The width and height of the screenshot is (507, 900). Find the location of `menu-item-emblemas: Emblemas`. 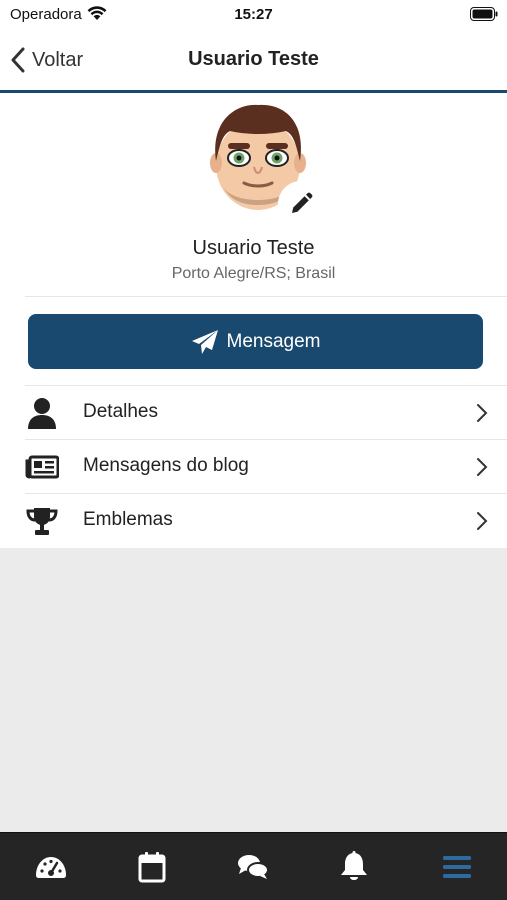

menu-item-emblemas: Emblemas is located at coordinates (253, 520).